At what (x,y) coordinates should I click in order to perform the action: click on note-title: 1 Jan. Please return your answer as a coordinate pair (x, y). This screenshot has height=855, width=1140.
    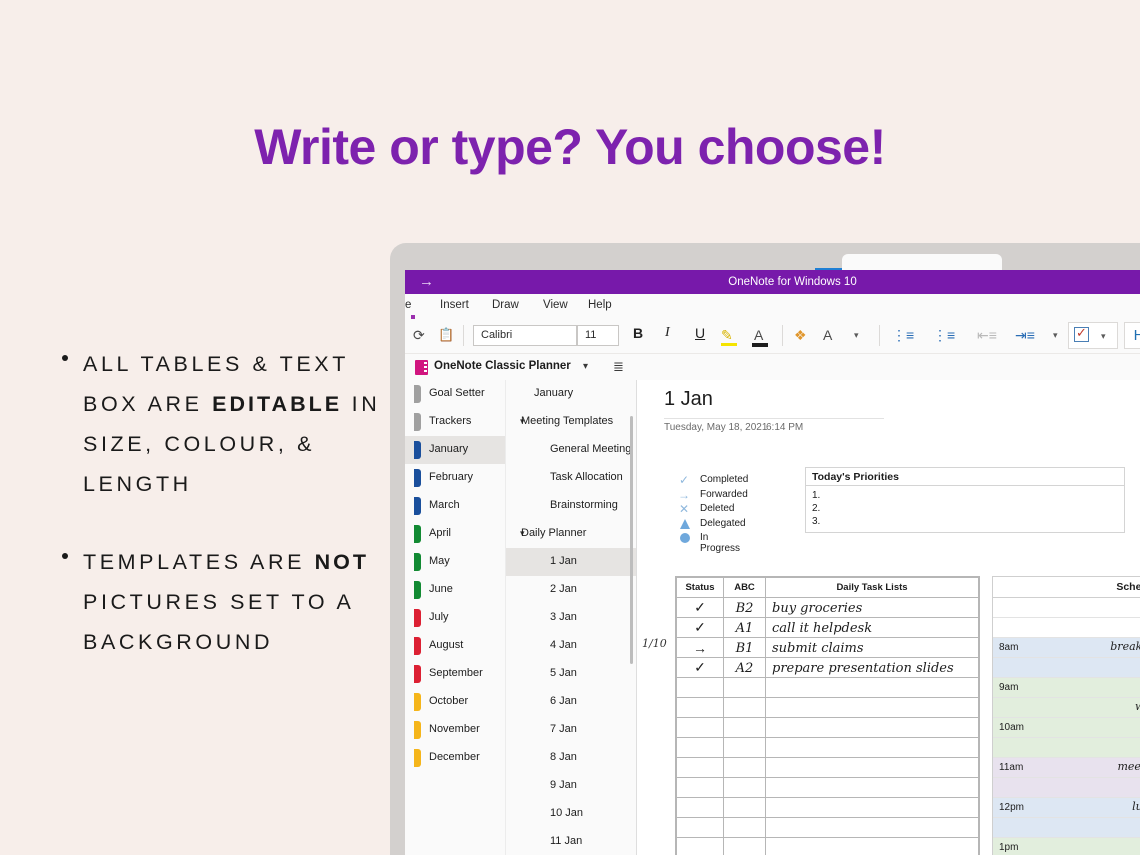
    Looking at the image, I should click on (688, 399).